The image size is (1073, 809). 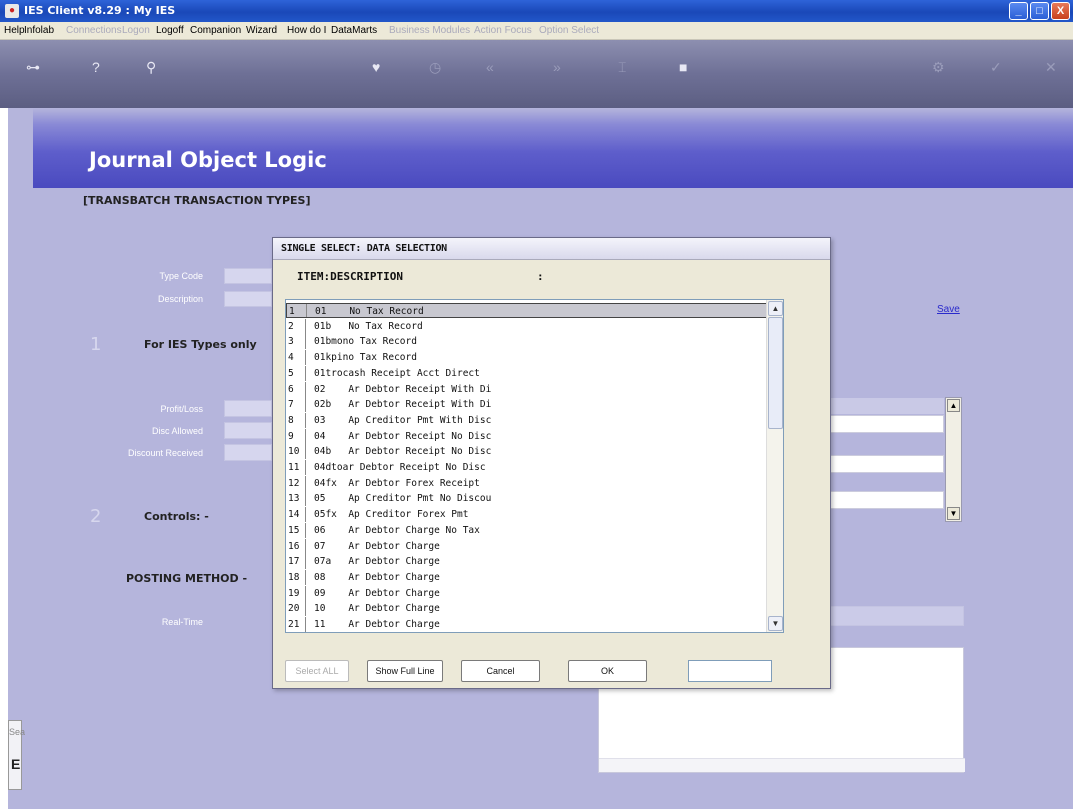 I want to click on list-item: 5 01trocash Receipt Acct Direct, so click(x=526, y=373).